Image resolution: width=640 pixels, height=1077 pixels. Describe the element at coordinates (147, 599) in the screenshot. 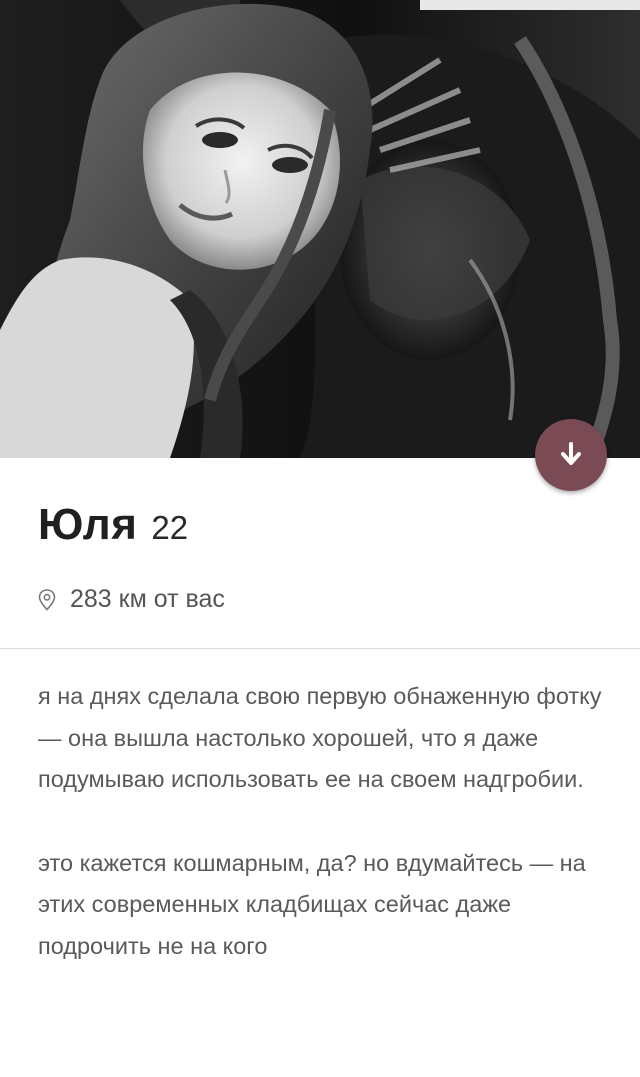

I see `distance-text: 283 км от вас` at that location.